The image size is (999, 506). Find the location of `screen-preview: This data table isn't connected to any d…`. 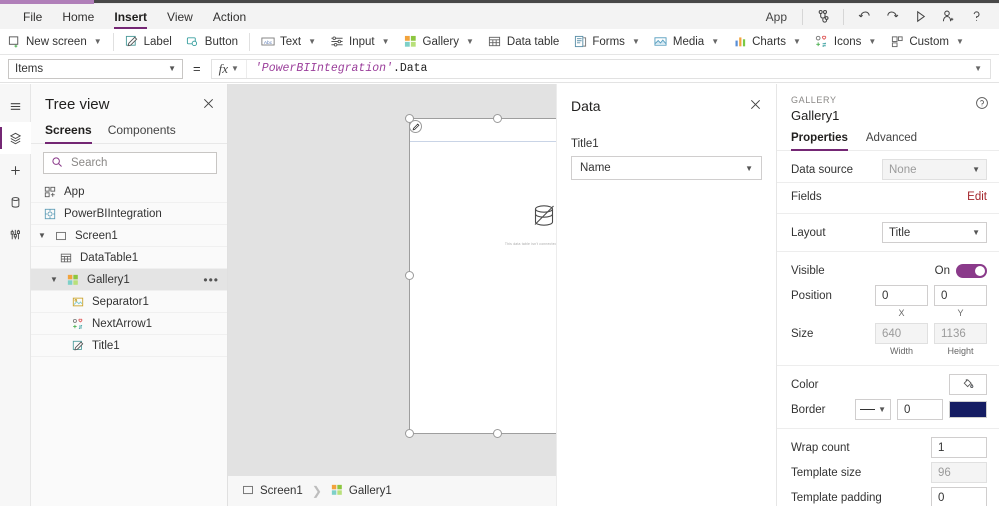

screen-preview: This data table isn't connected to any d… is located at coordinates (482, 276).